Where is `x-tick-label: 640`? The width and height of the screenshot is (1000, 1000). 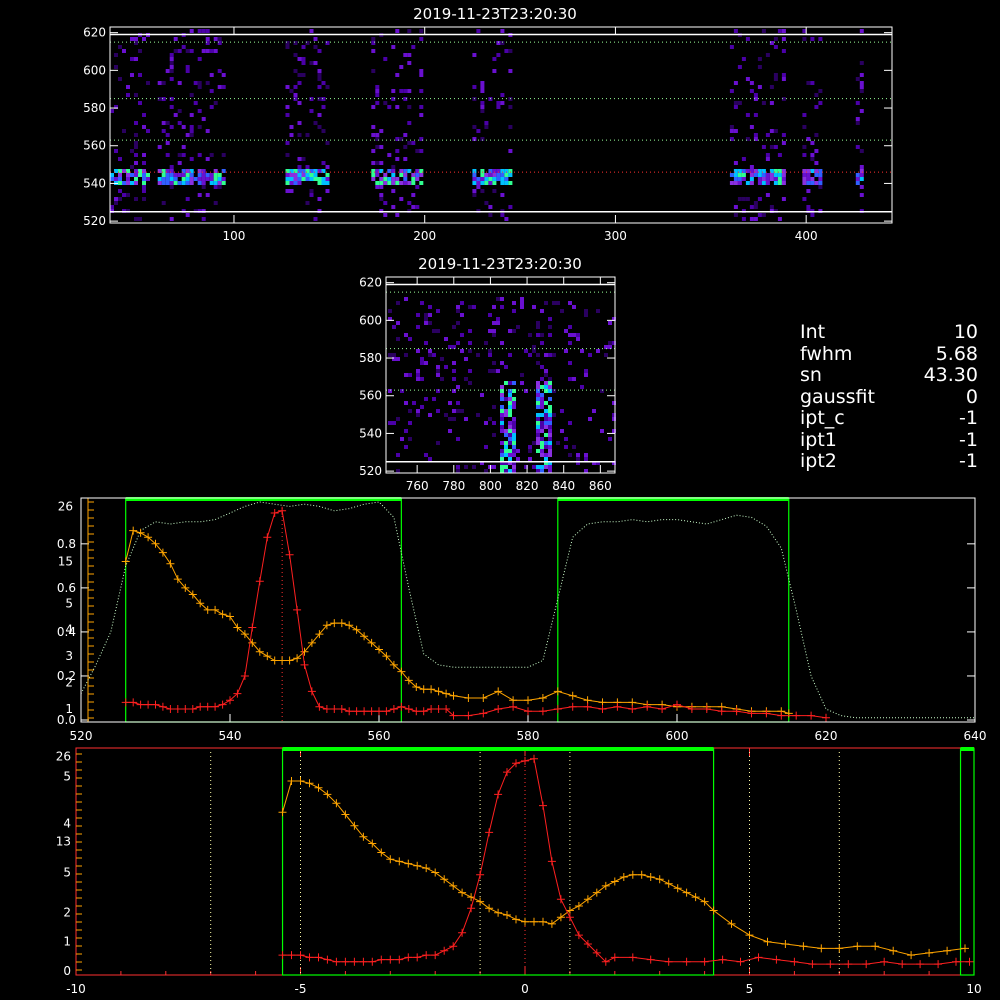
x-tick-label: 640 is located at coordinates (975, 736).